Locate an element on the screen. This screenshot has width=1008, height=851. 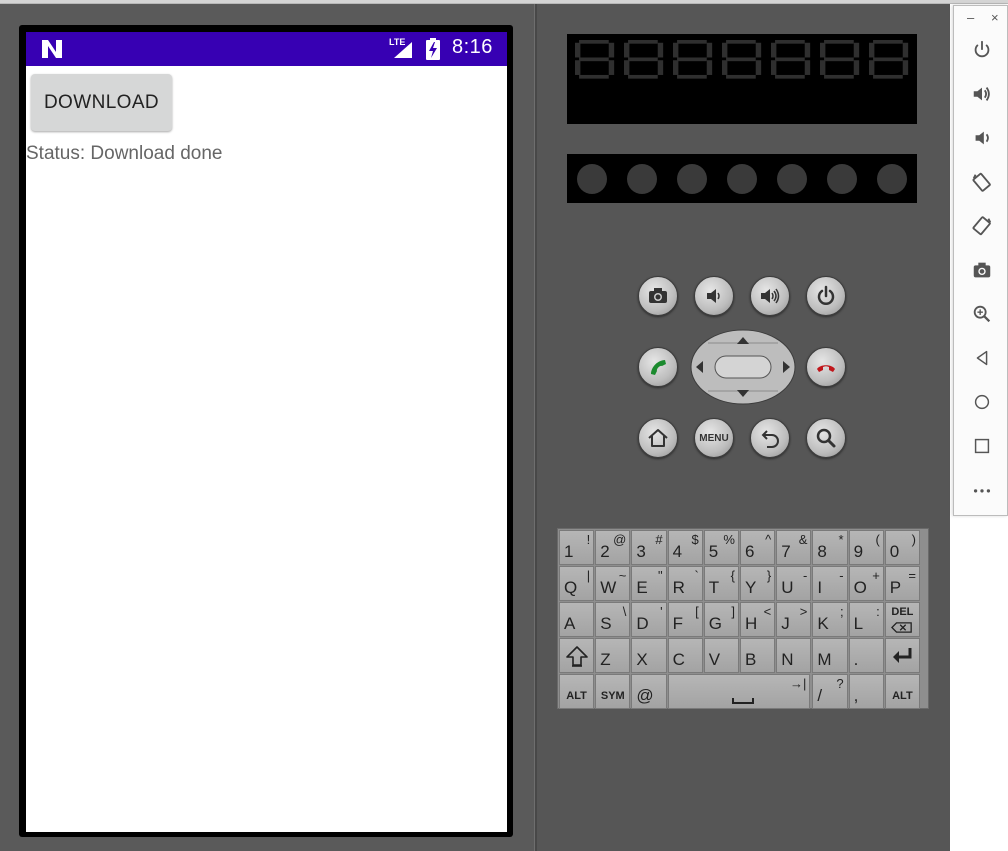
download-status-text: Status: Download done is located at coordinates (124, 153).